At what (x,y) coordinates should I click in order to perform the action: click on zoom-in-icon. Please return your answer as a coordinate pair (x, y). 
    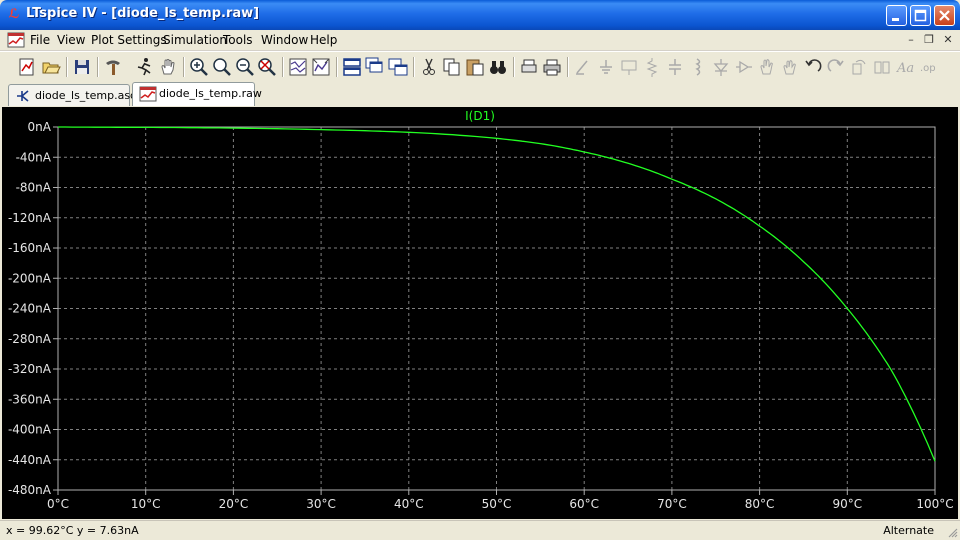
    Looking at the image, I should click on (199, 67).